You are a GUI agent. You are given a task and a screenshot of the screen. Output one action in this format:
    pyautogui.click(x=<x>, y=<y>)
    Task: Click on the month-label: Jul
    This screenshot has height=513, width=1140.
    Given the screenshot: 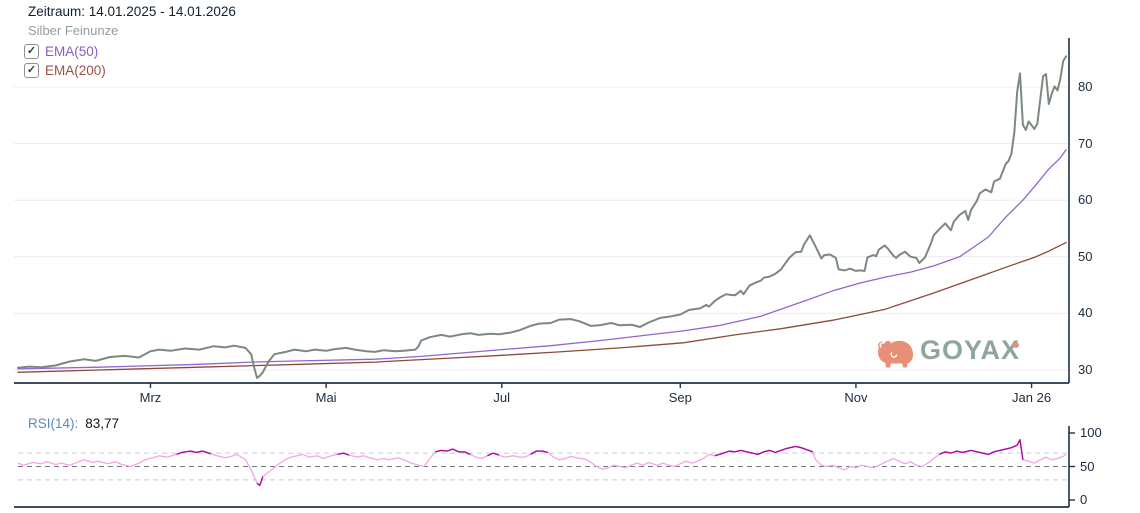 What is the action you would take?
    pyautogui.click(x=502, y=397)
    